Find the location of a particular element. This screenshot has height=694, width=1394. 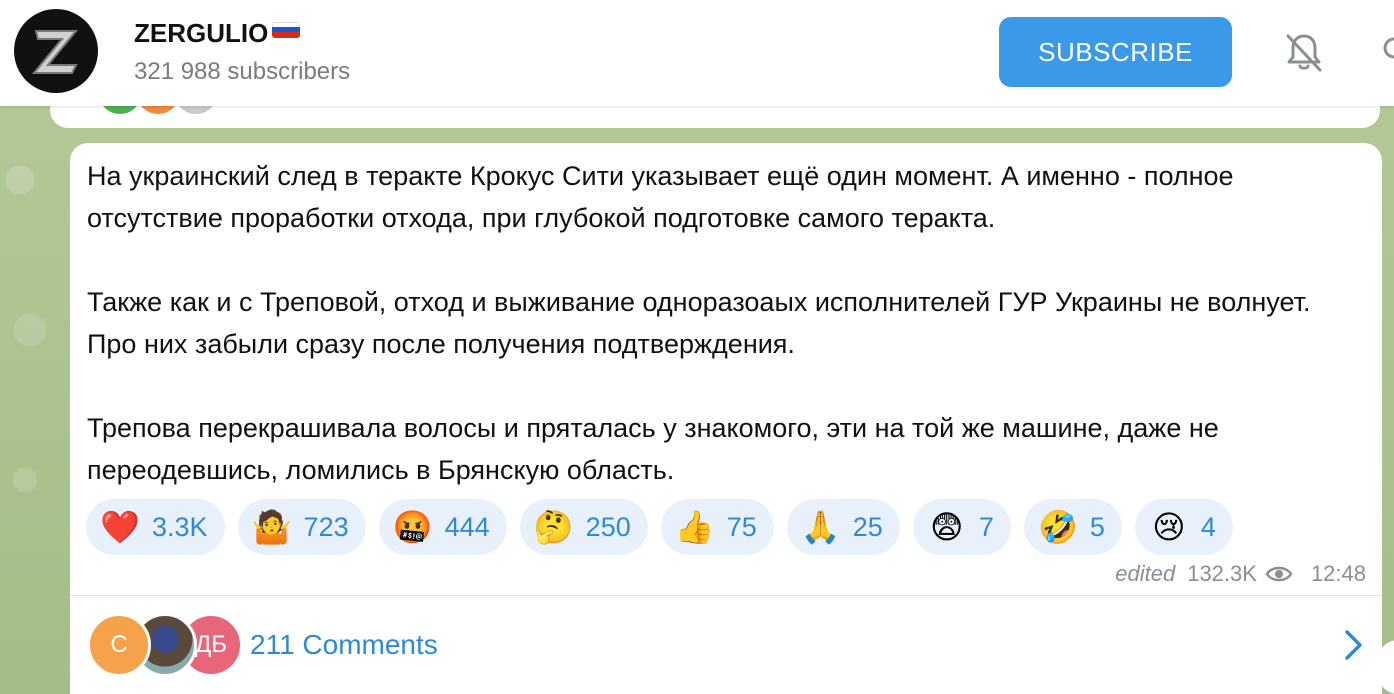

chevron-right-icon is located at coordinates (1354, 645).